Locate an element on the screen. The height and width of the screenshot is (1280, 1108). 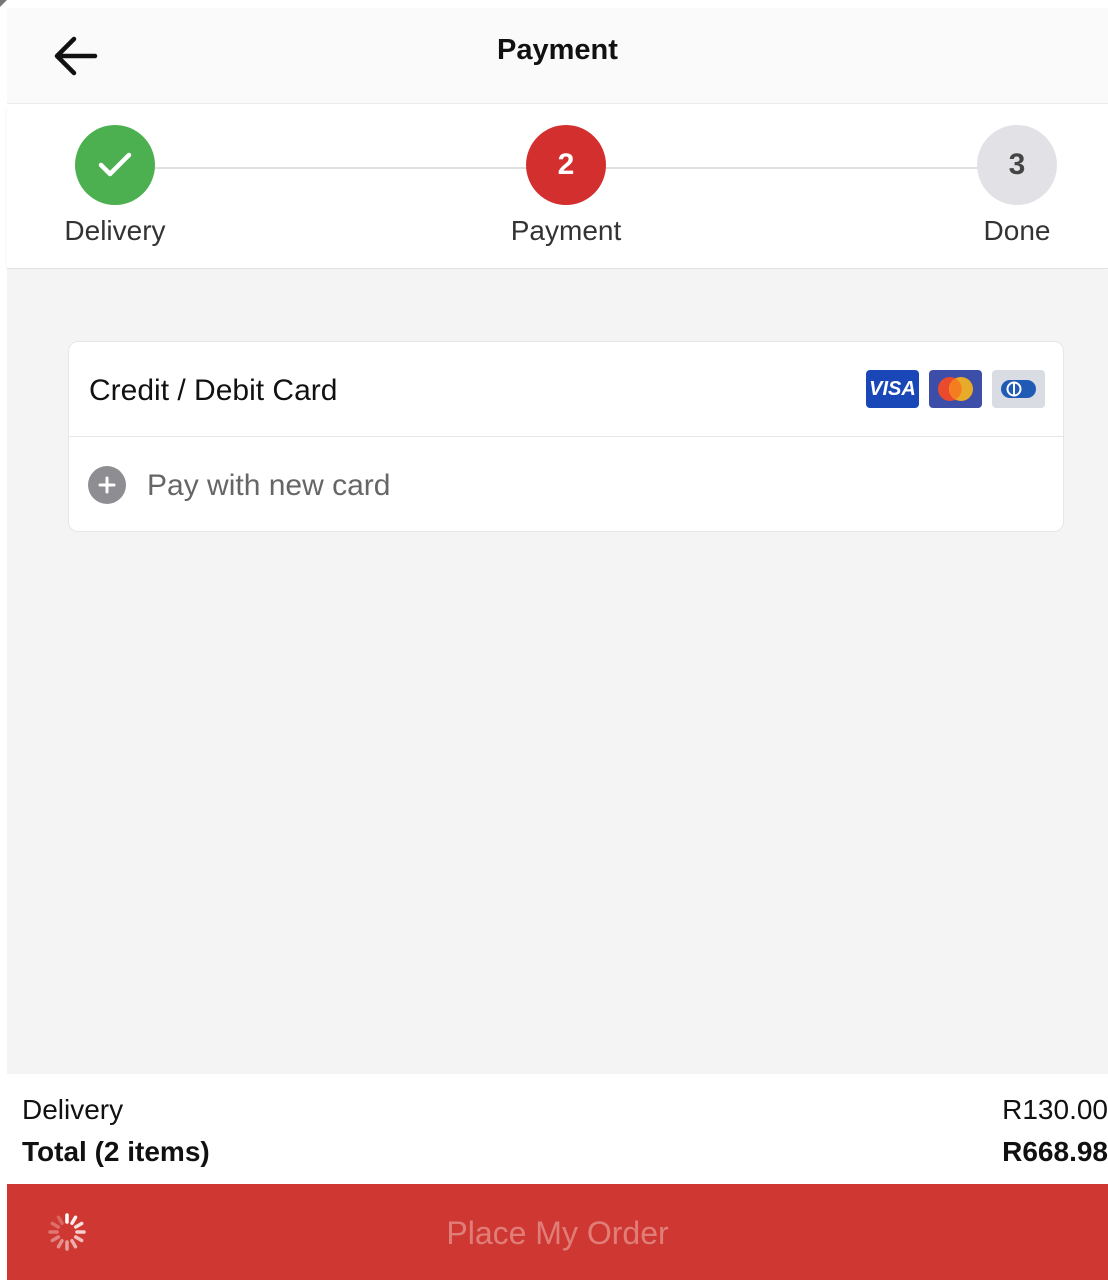
step-payment: 2 Payment is located at coordinates (566, 186).